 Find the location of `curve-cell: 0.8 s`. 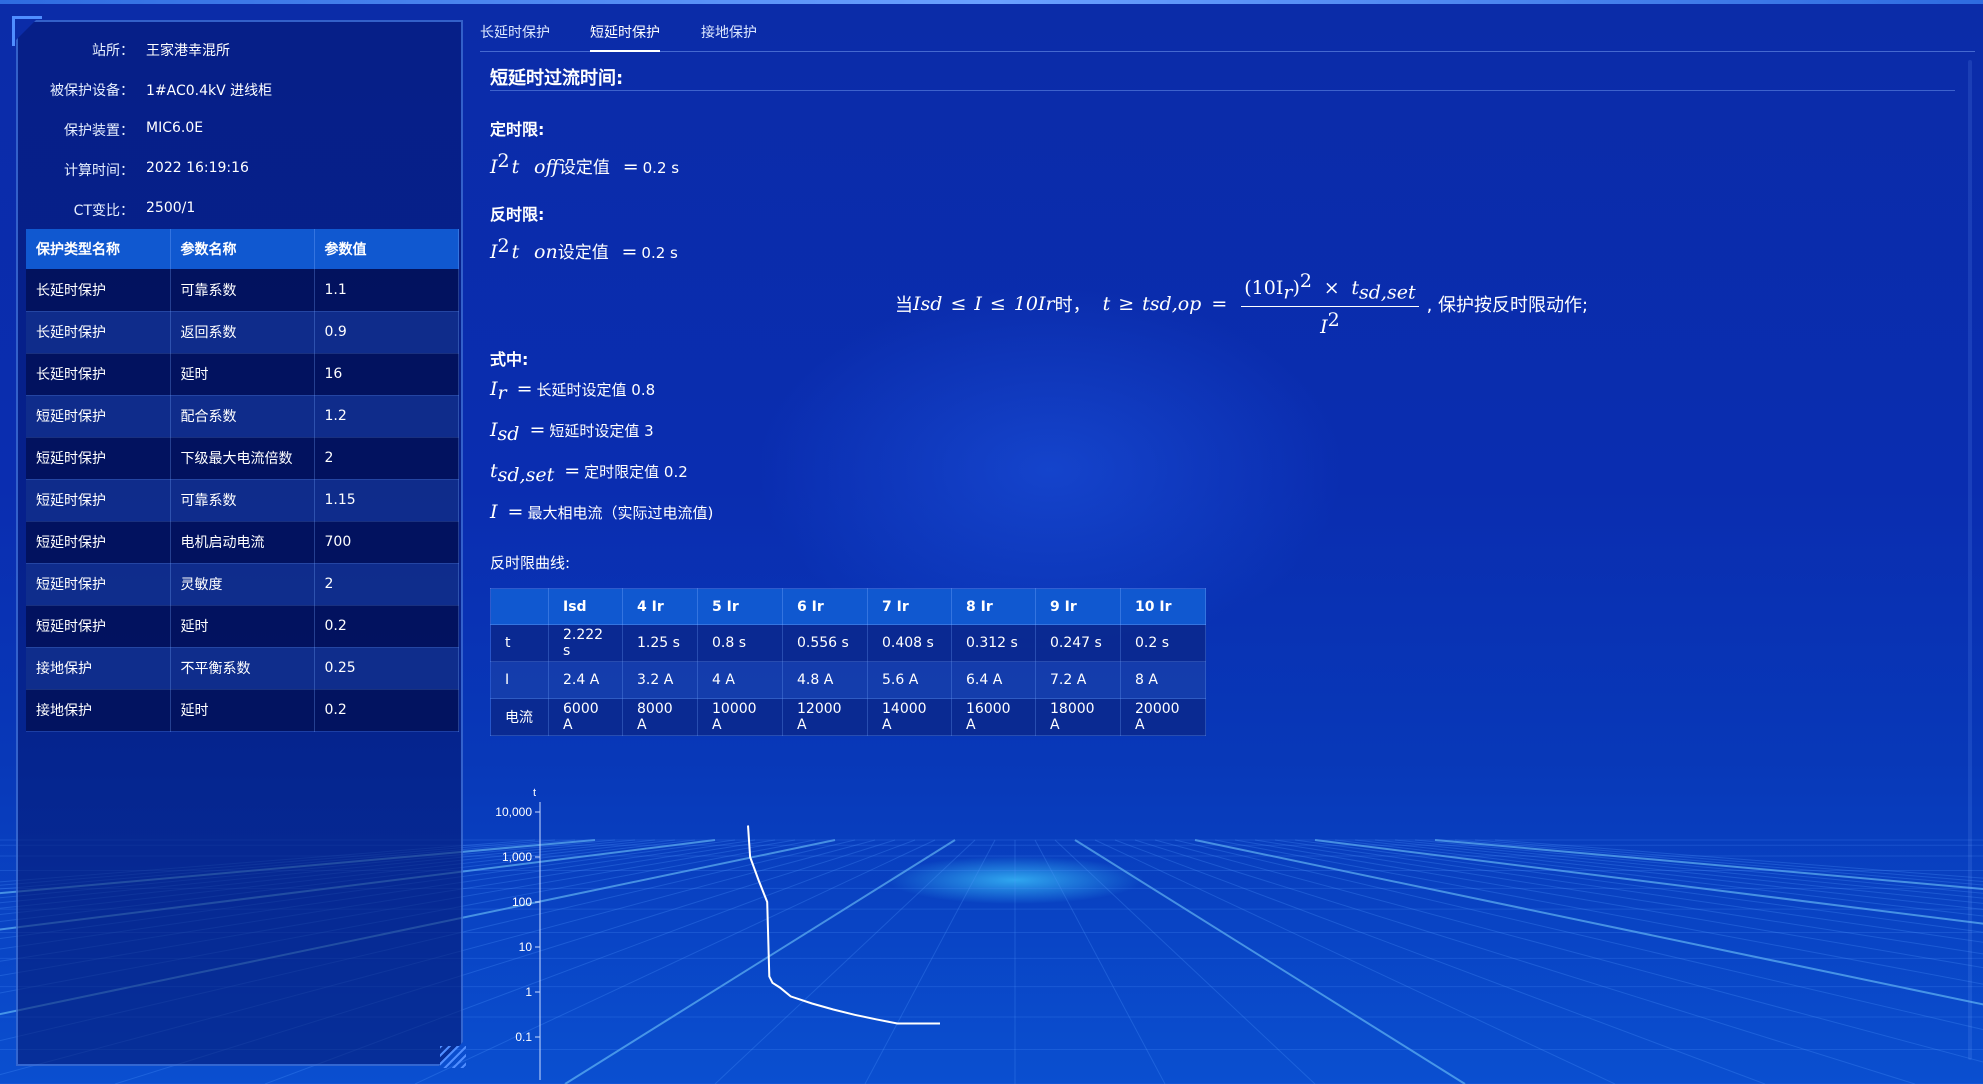

curve-cell: 0.8 s is located at coordinates (740, 643).